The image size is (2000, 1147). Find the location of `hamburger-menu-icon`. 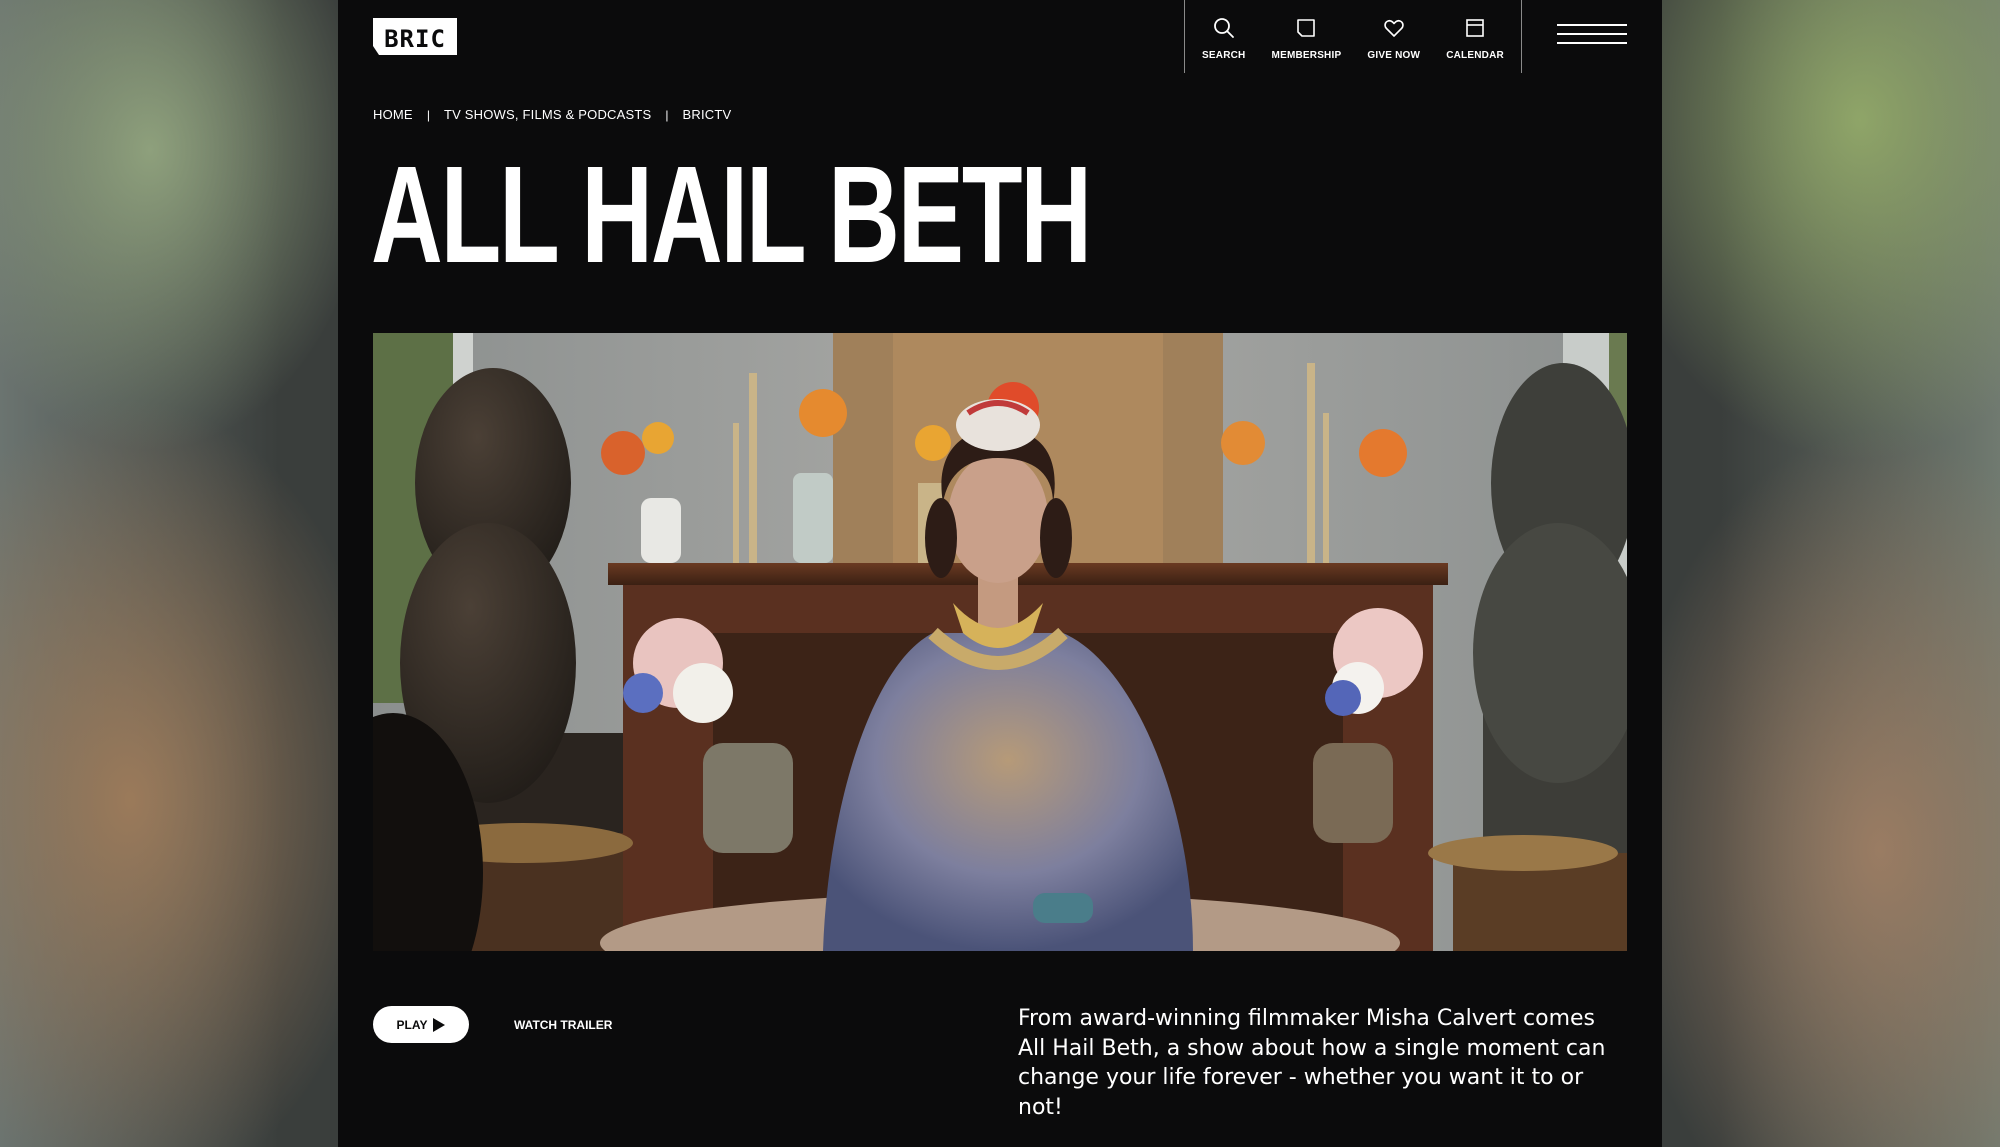

hamburger-menu-icon is located at coordinates (1592, 35).